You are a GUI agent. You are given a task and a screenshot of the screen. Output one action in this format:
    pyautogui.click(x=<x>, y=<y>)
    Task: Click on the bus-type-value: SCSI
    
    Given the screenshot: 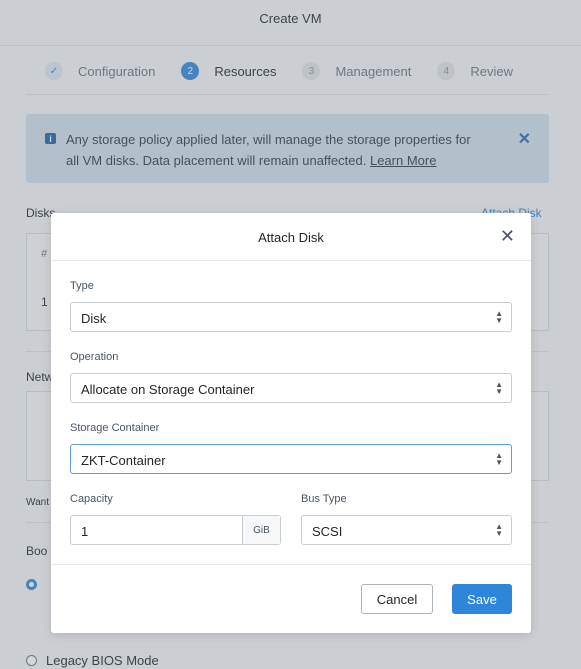 What is the action you would take?
    pyautogui.click(x=327, y=531)
    